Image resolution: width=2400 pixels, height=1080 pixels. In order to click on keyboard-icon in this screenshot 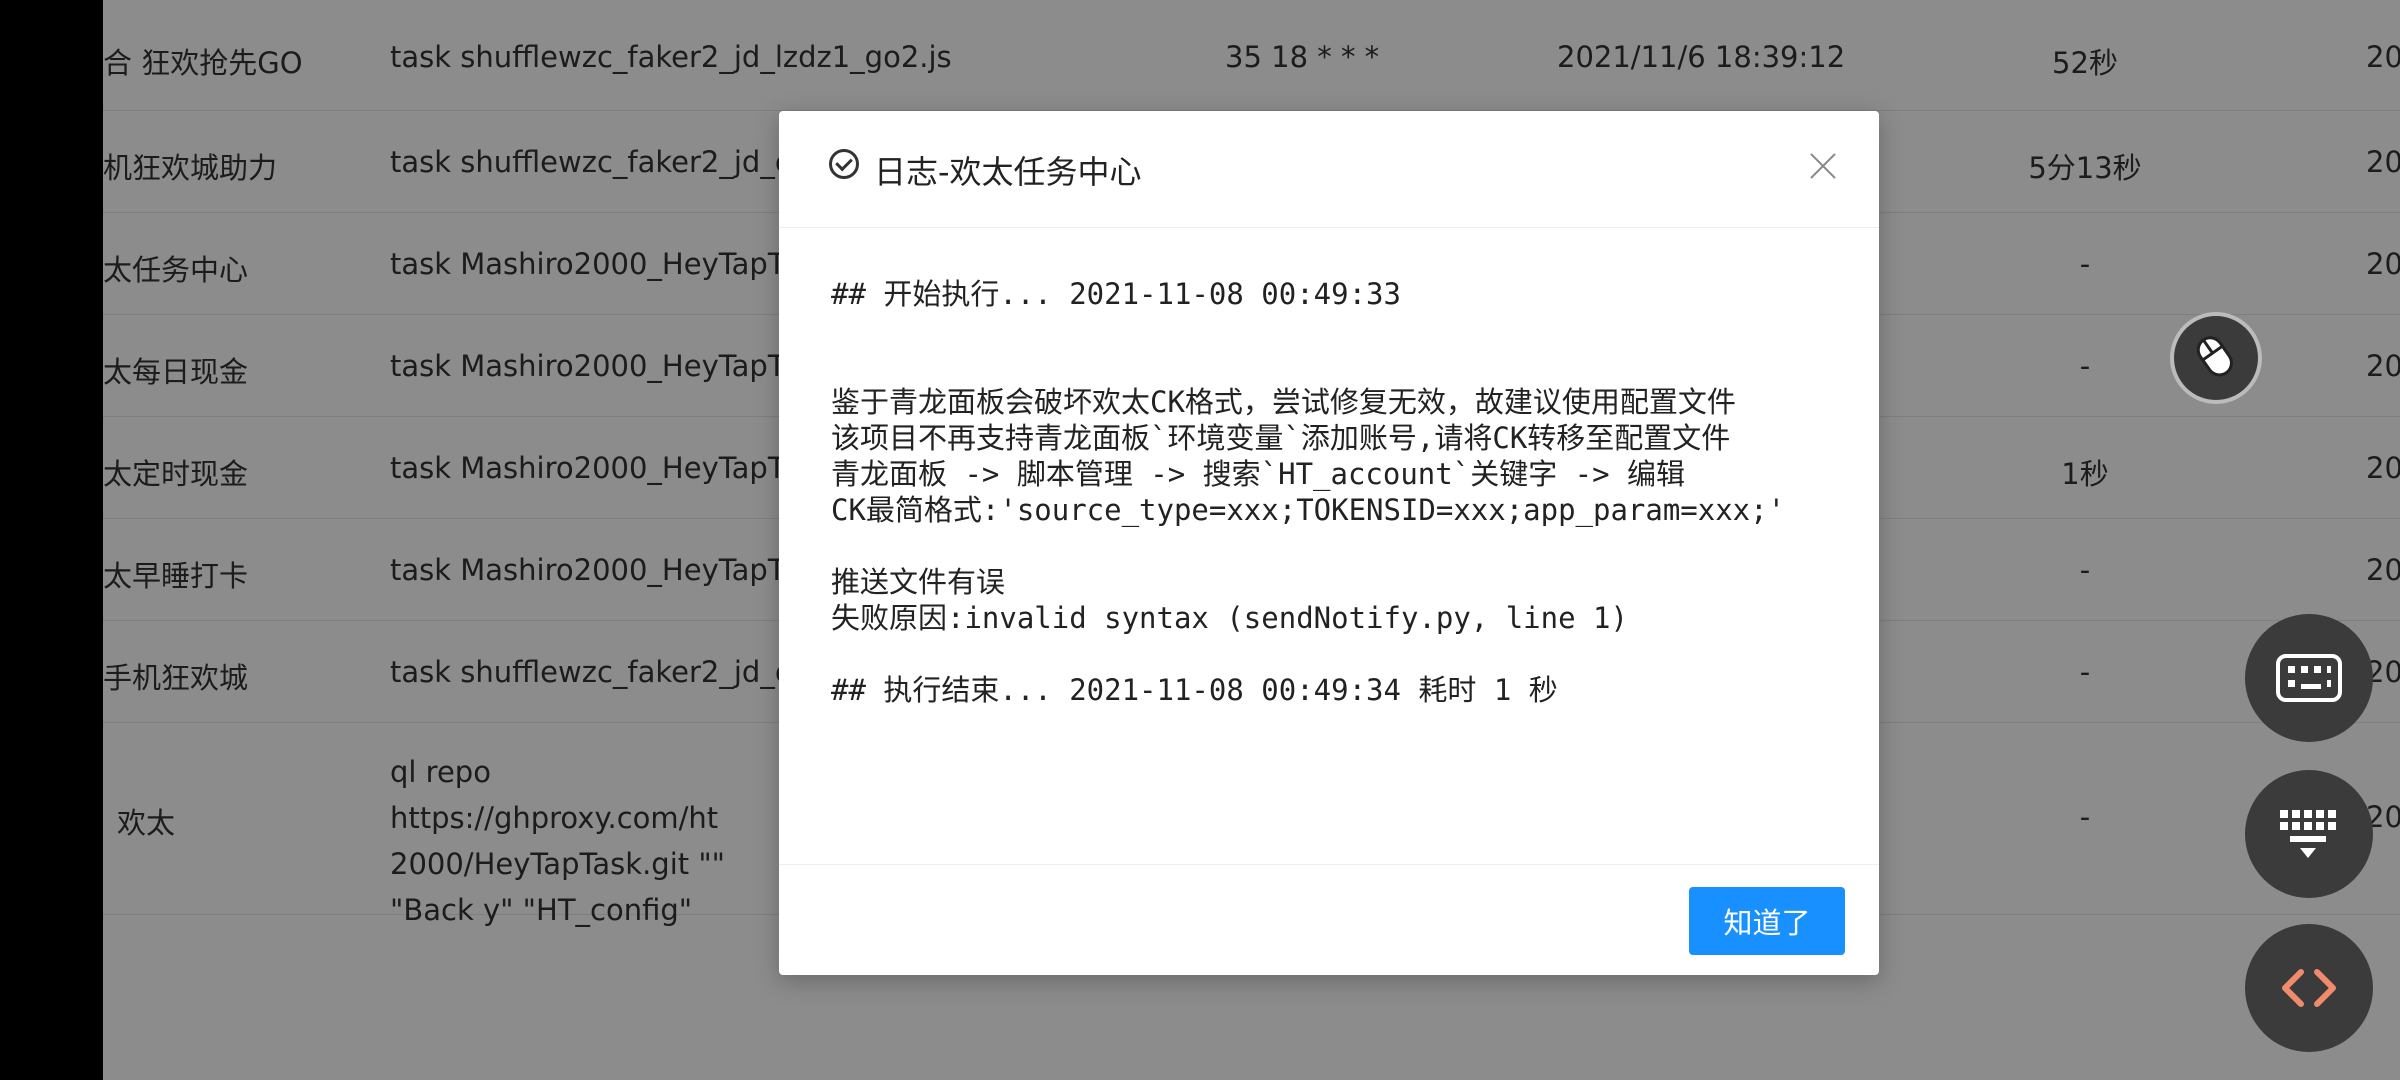, I will do `click(2309, 678)`.